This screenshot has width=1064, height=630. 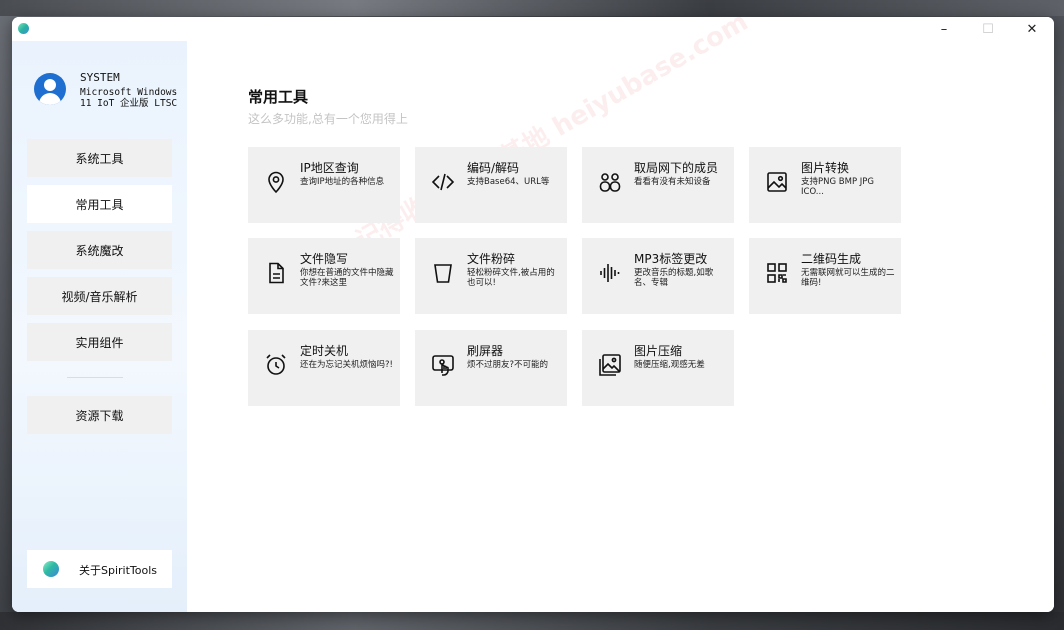 I want to click on spirittools-logo-icon, so click(x=51, y=569).